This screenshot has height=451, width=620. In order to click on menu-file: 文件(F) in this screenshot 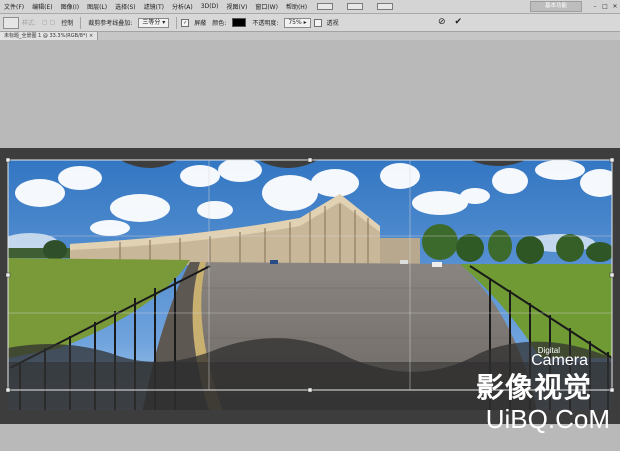, I will do `click(14, 6)`.